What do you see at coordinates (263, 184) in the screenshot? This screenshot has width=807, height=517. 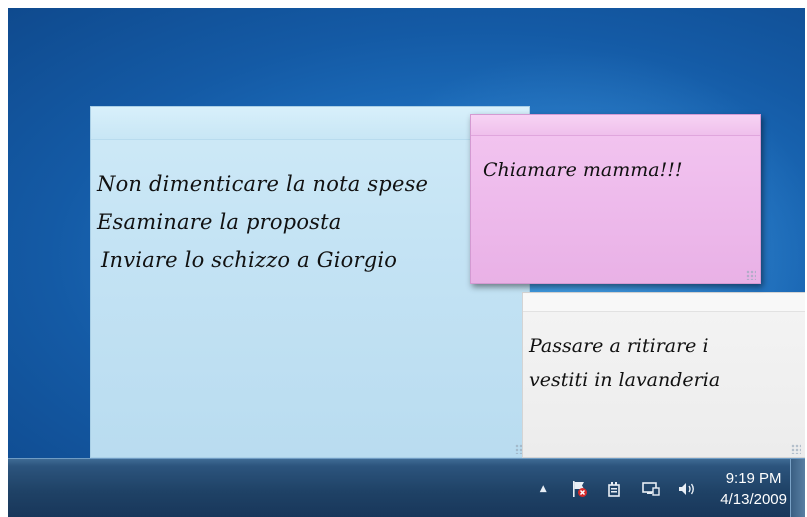 I see `note-line: Non dimenticare la nota spese` at bounding box center [263, 184].